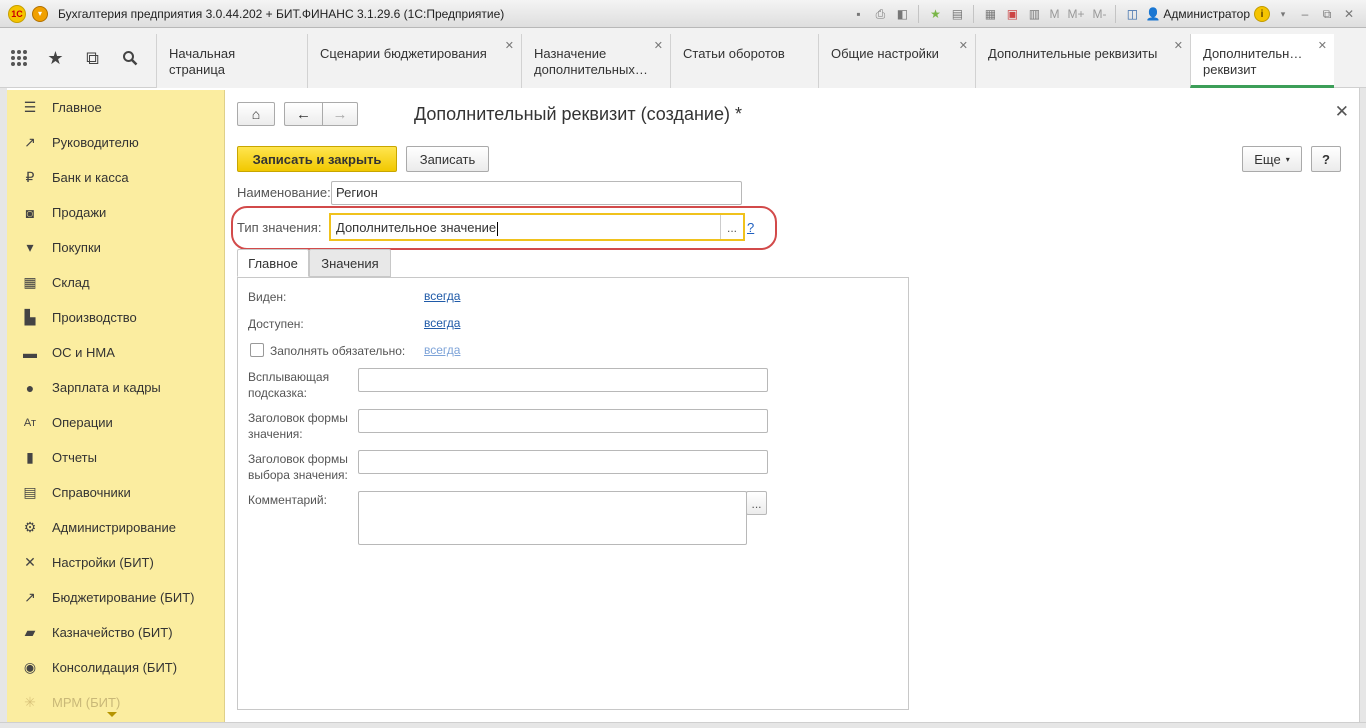 This screenshot has height=728, width=1366. What do you see at coordinates (1253, 61) in the screenshot?
I see `tab-label: Дополнительн… реквизит` at bounding box center [1253, 61].